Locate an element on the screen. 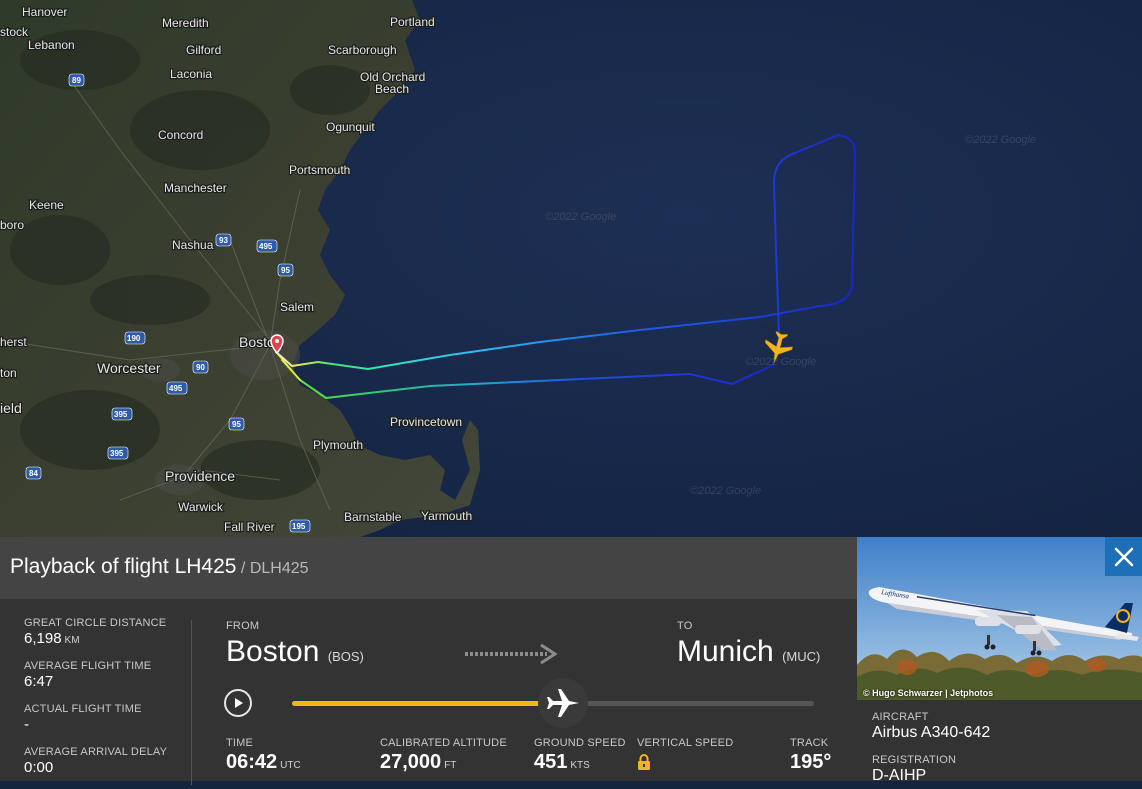 Image resolution: width=1142 pixels, height=789 pixels. time-value: 06:42 is located at coordinates (252, 762).